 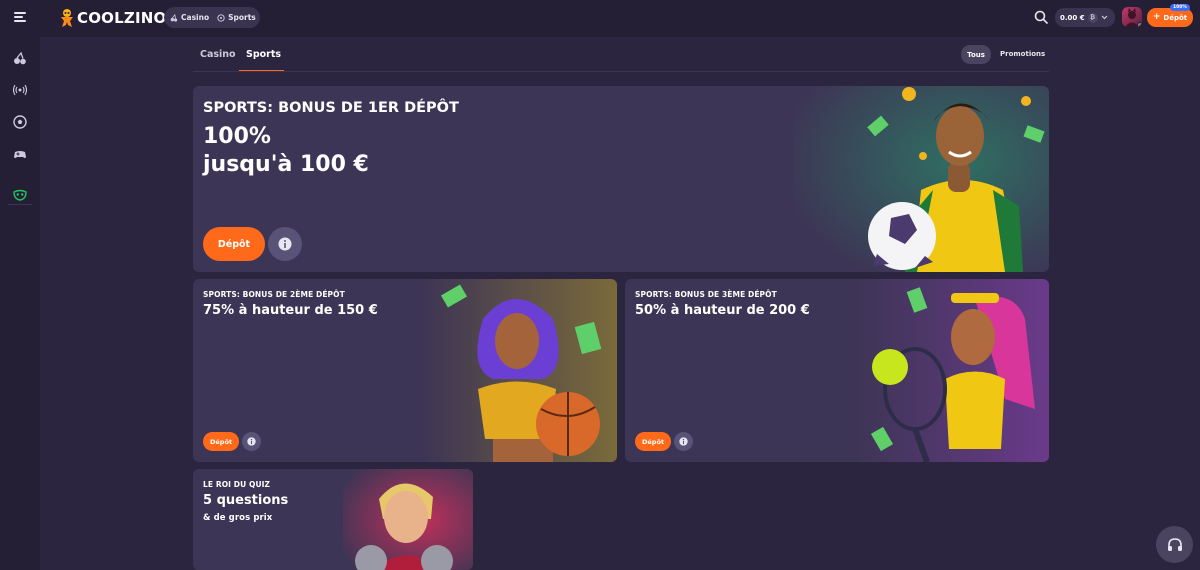 What do you see at coordinates (122, 18) in the screenshot?
I see `logo-text: COOLZINO` at bounding box center [122, 18].